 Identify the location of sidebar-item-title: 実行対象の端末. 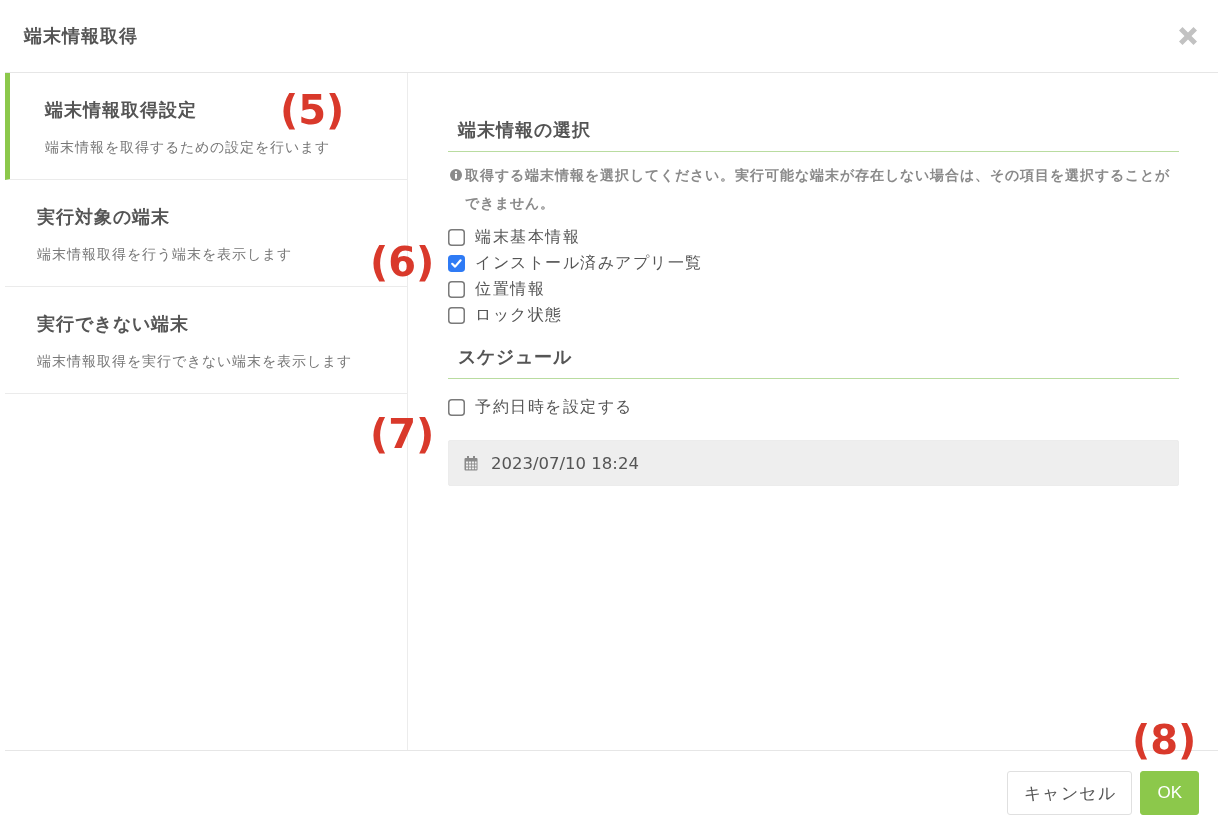
(103, 217).